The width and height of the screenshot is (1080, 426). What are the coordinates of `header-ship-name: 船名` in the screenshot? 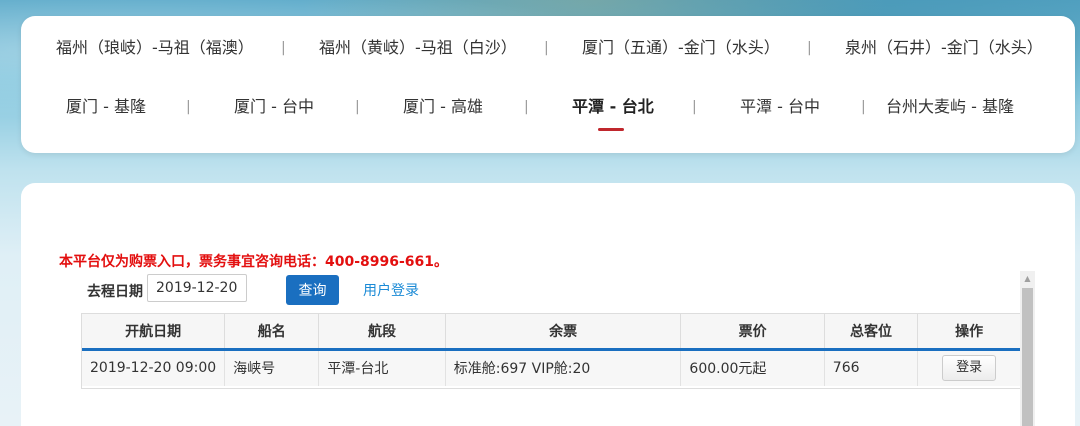 It's located at (272, 332).